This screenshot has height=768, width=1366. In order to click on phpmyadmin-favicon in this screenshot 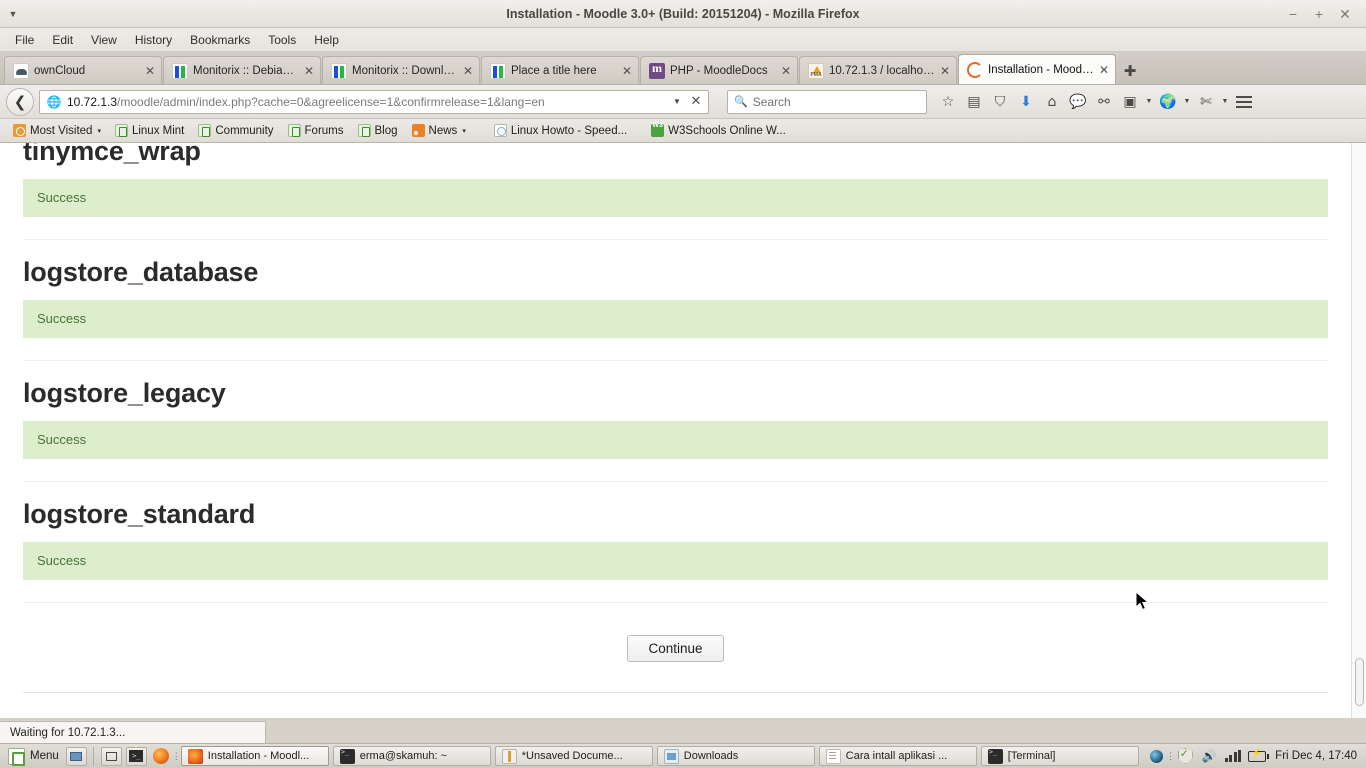, I will do `click(816, 70)`.